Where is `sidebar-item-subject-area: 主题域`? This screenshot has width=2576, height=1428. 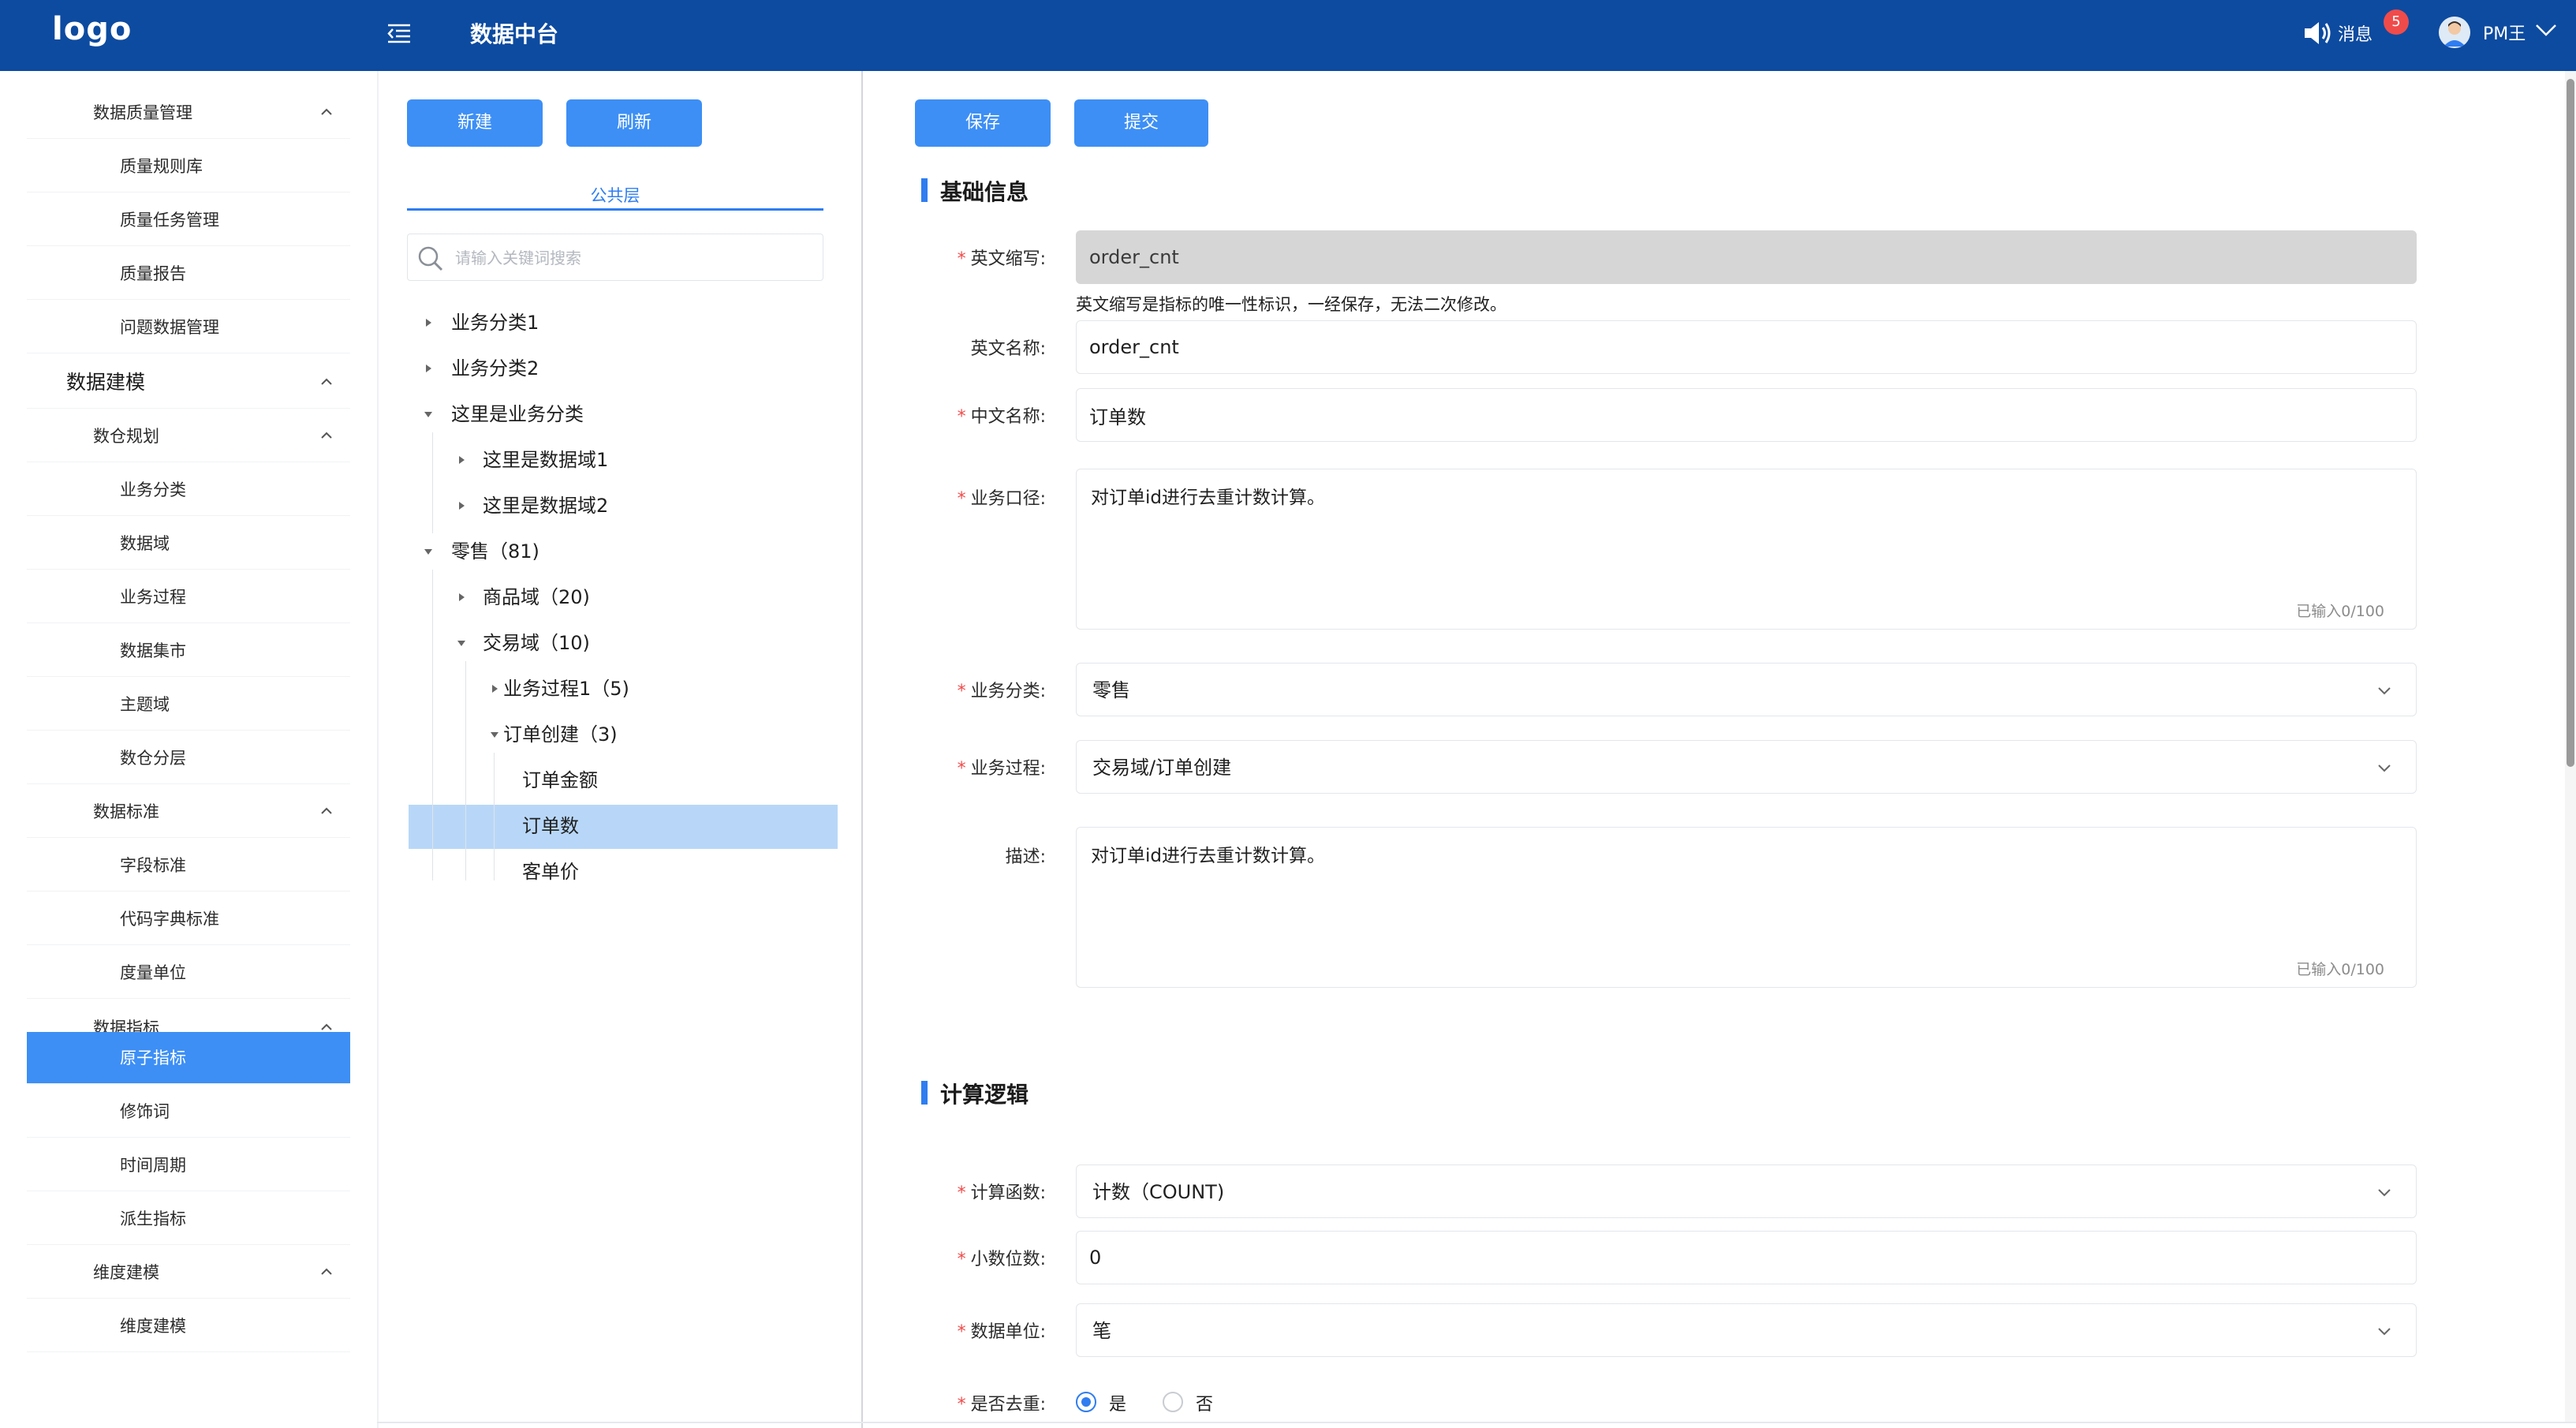 sidebar-item-subject-area: 主题域 is located at coordinates (188, 704).